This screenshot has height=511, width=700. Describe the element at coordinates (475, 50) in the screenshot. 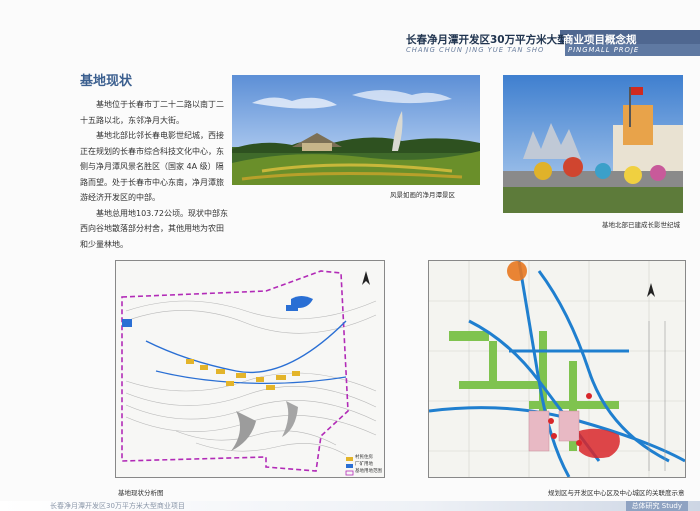

I see `header-subtitle: CHANG CHUN JING YUE TAN SHO` at that location.